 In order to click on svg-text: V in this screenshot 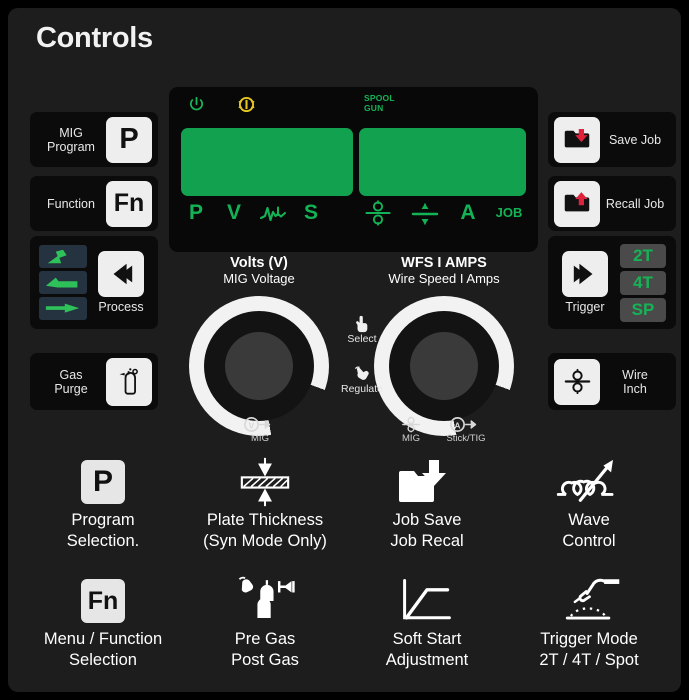, I will do `click(252, 425)`.